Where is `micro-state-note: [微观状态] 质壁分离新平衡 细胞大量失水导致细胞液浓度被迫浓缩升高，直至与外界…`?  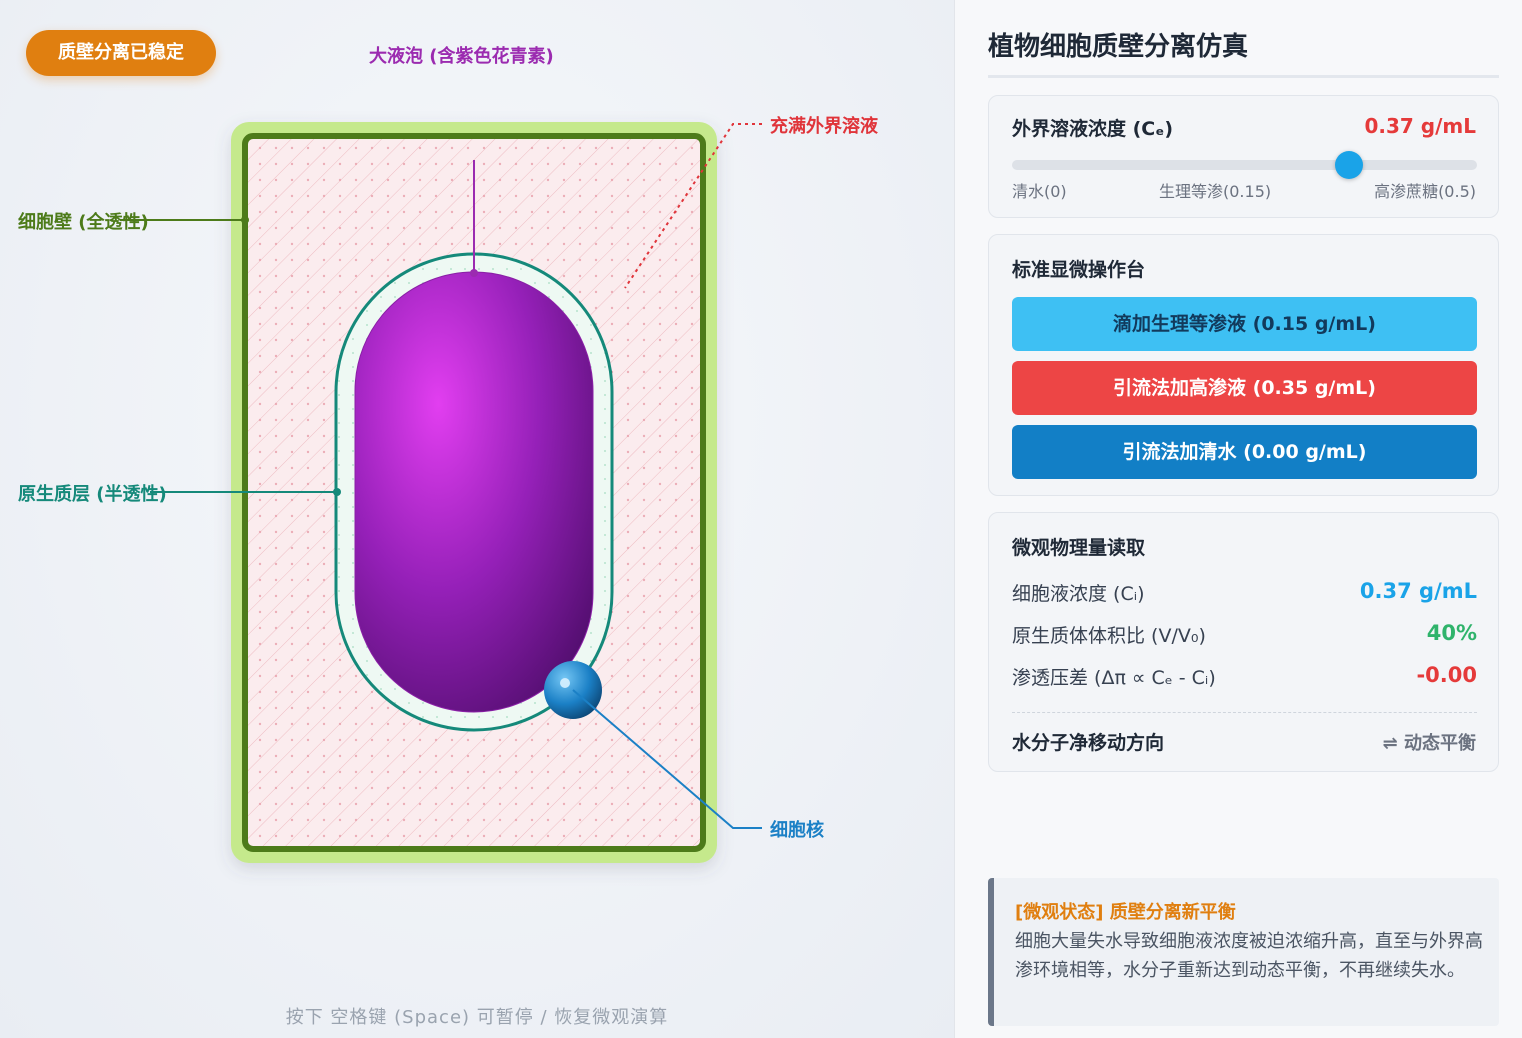
micro-state-note: [微观状态] 质壁分离新平衡 细胞大量失水导致细胞液浓度被迫浓缩升高，直至与外界… is located at coordinates (1243, 952).